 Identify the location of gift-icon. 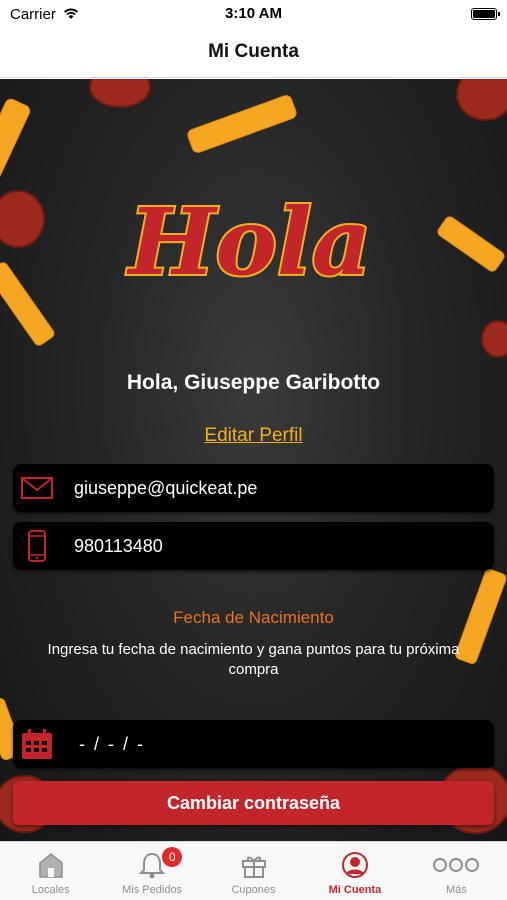
(253, 867).